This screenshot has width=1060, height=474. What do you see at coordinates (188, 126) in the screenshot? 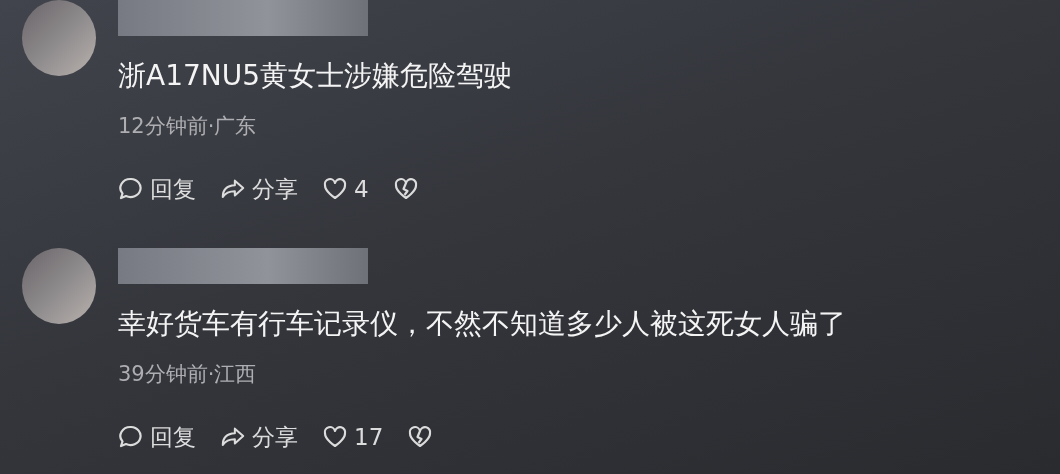
I see `comment-meta: 12分钟前·广东` at bounding box center [188, 126].